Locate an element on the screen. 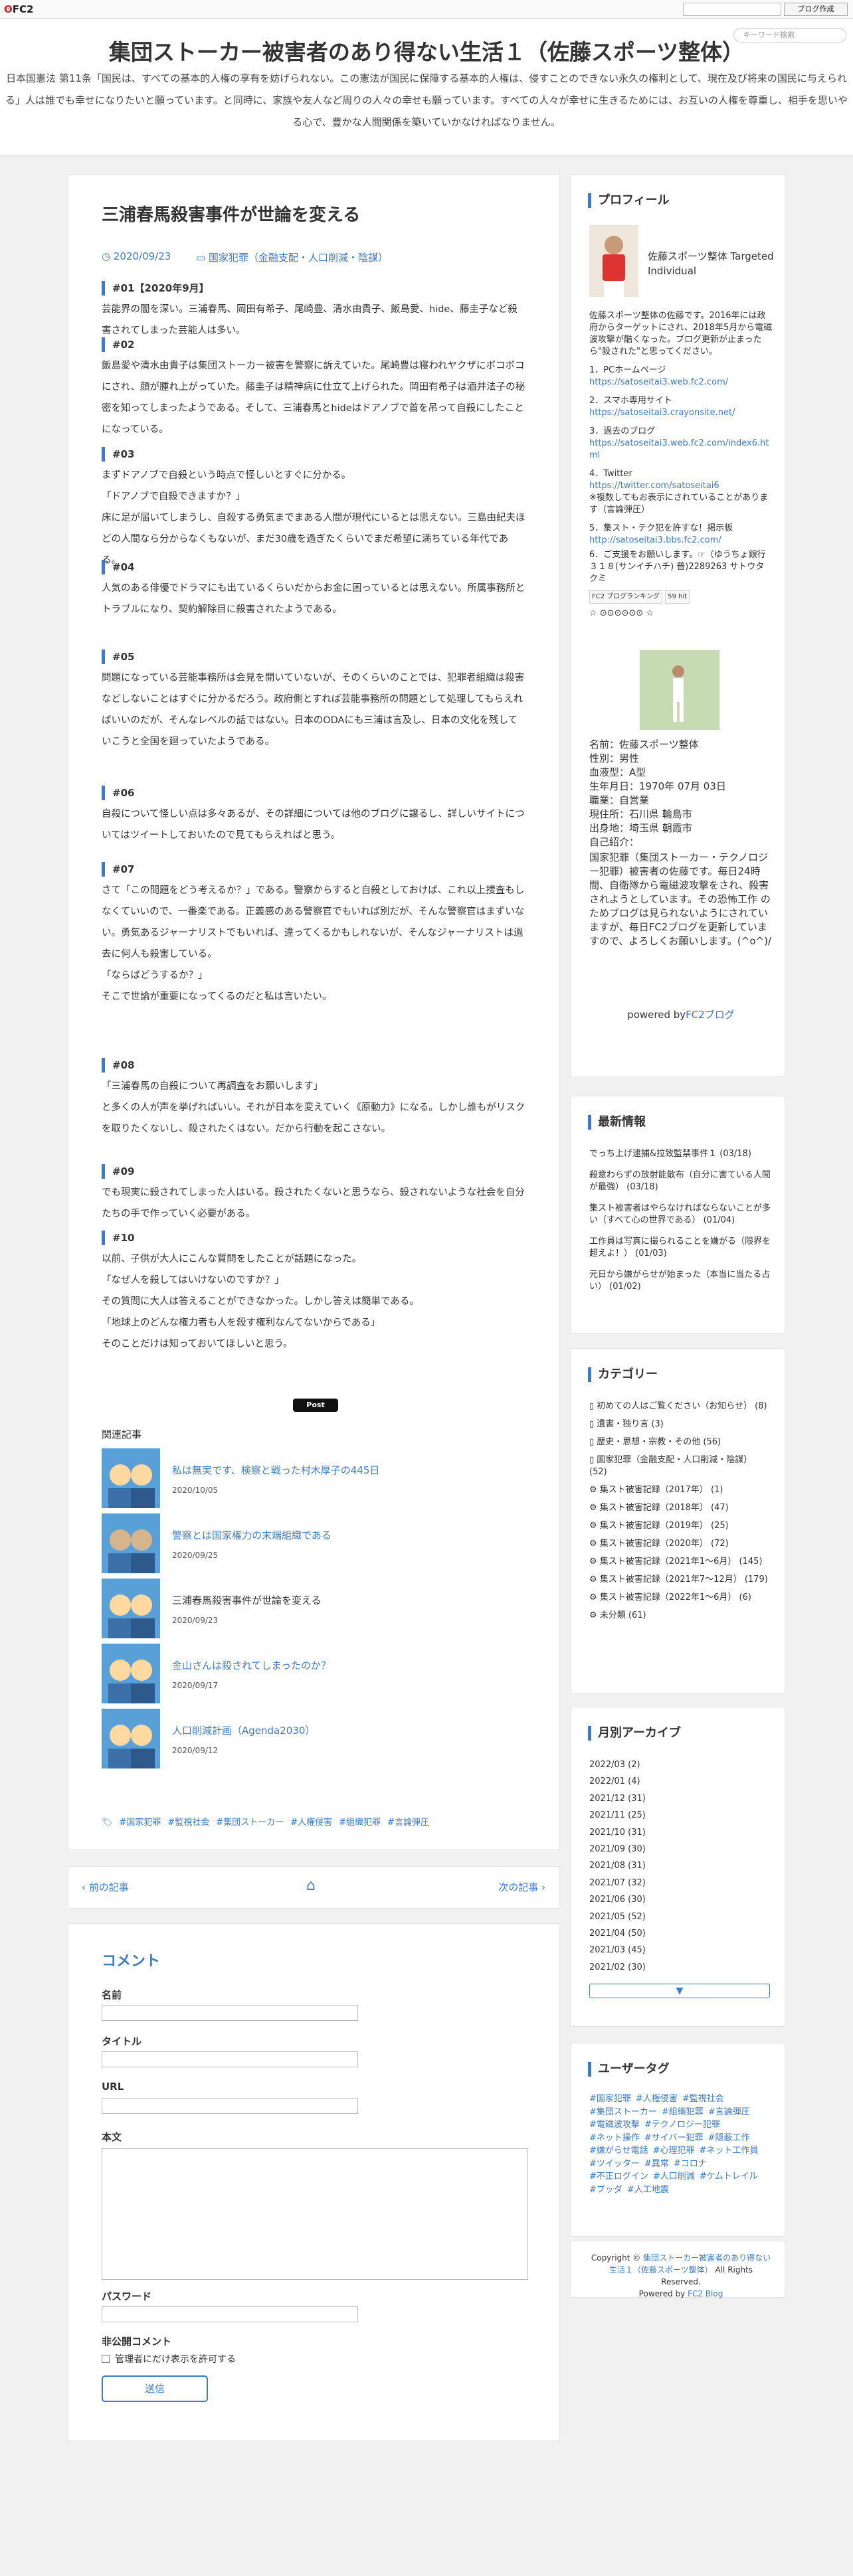  archive-item: 2021/11 (25) is located at coordinates (681, 1815).